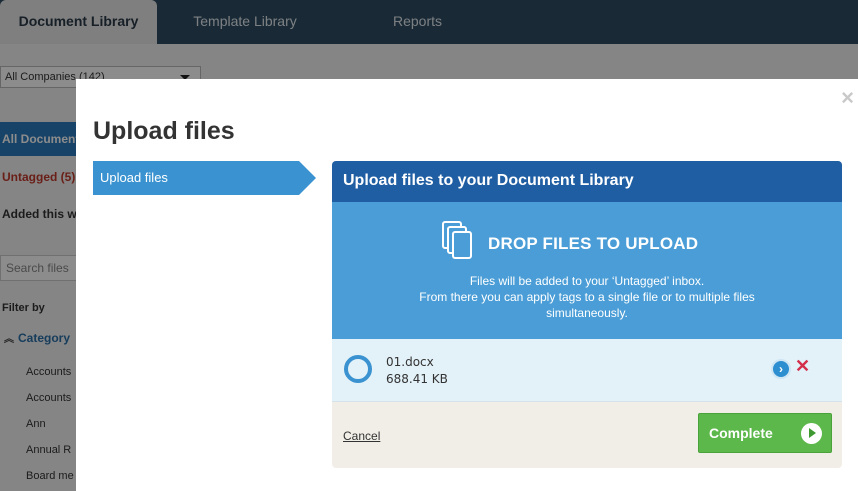 The width and height of the screenshot is (858, 491). I want to click on complete-label: Complete, so click(741, 433).